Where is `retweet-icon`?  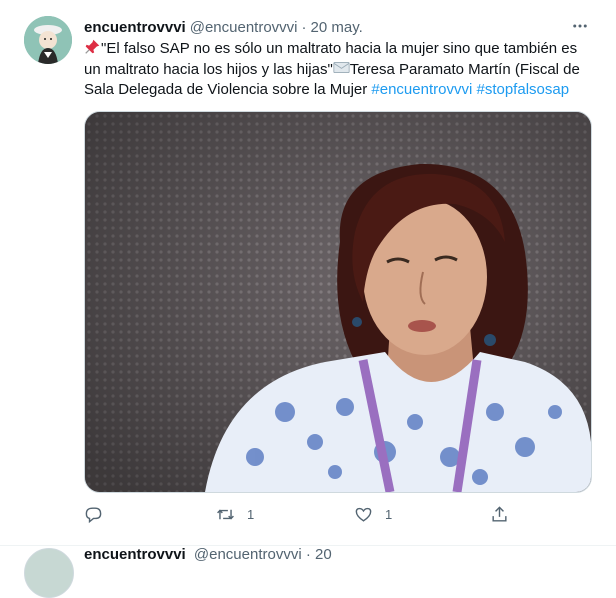 retweet-icon is located at coordinates (225, 514).